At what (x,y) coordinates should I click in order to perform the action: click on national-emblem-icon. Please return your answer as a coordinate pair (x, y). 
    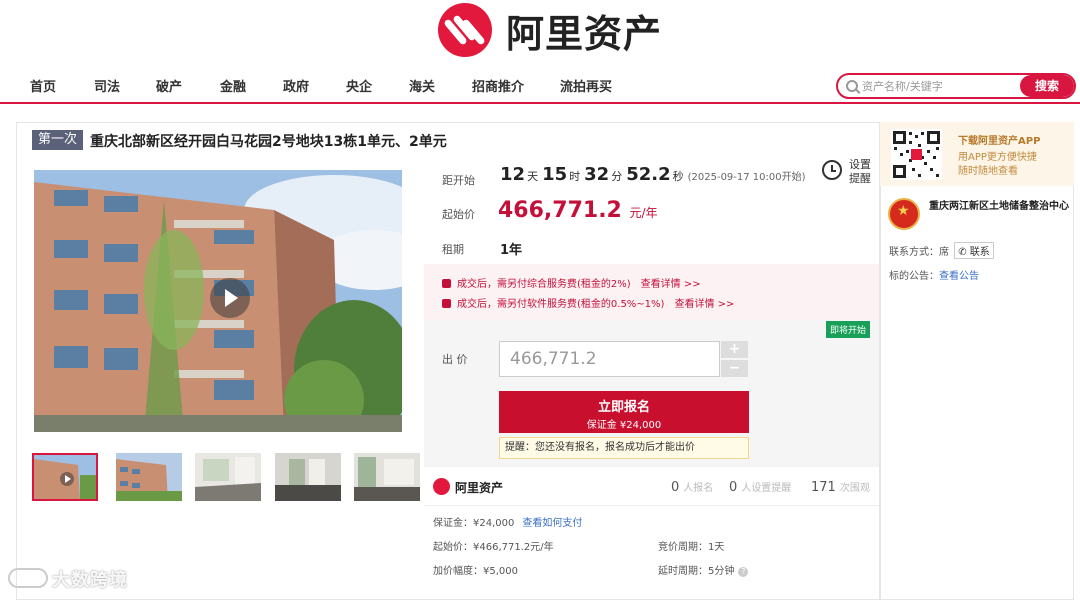
    Looking at the image, I should click on (904, 214).